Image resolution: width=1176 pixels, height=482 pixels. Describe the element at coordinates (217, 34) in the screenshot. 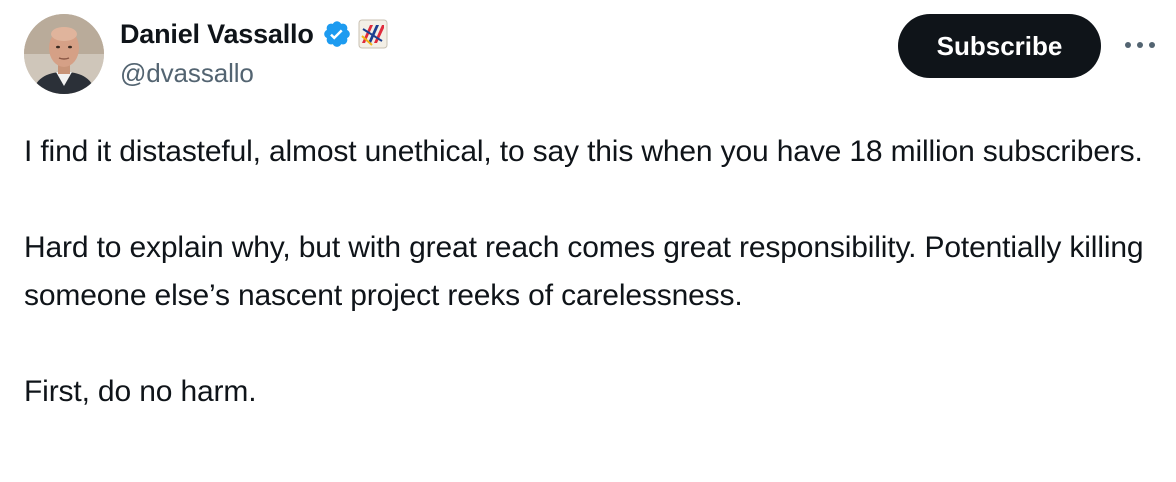

I see `display-name: Daniel Vassallo` at that location.